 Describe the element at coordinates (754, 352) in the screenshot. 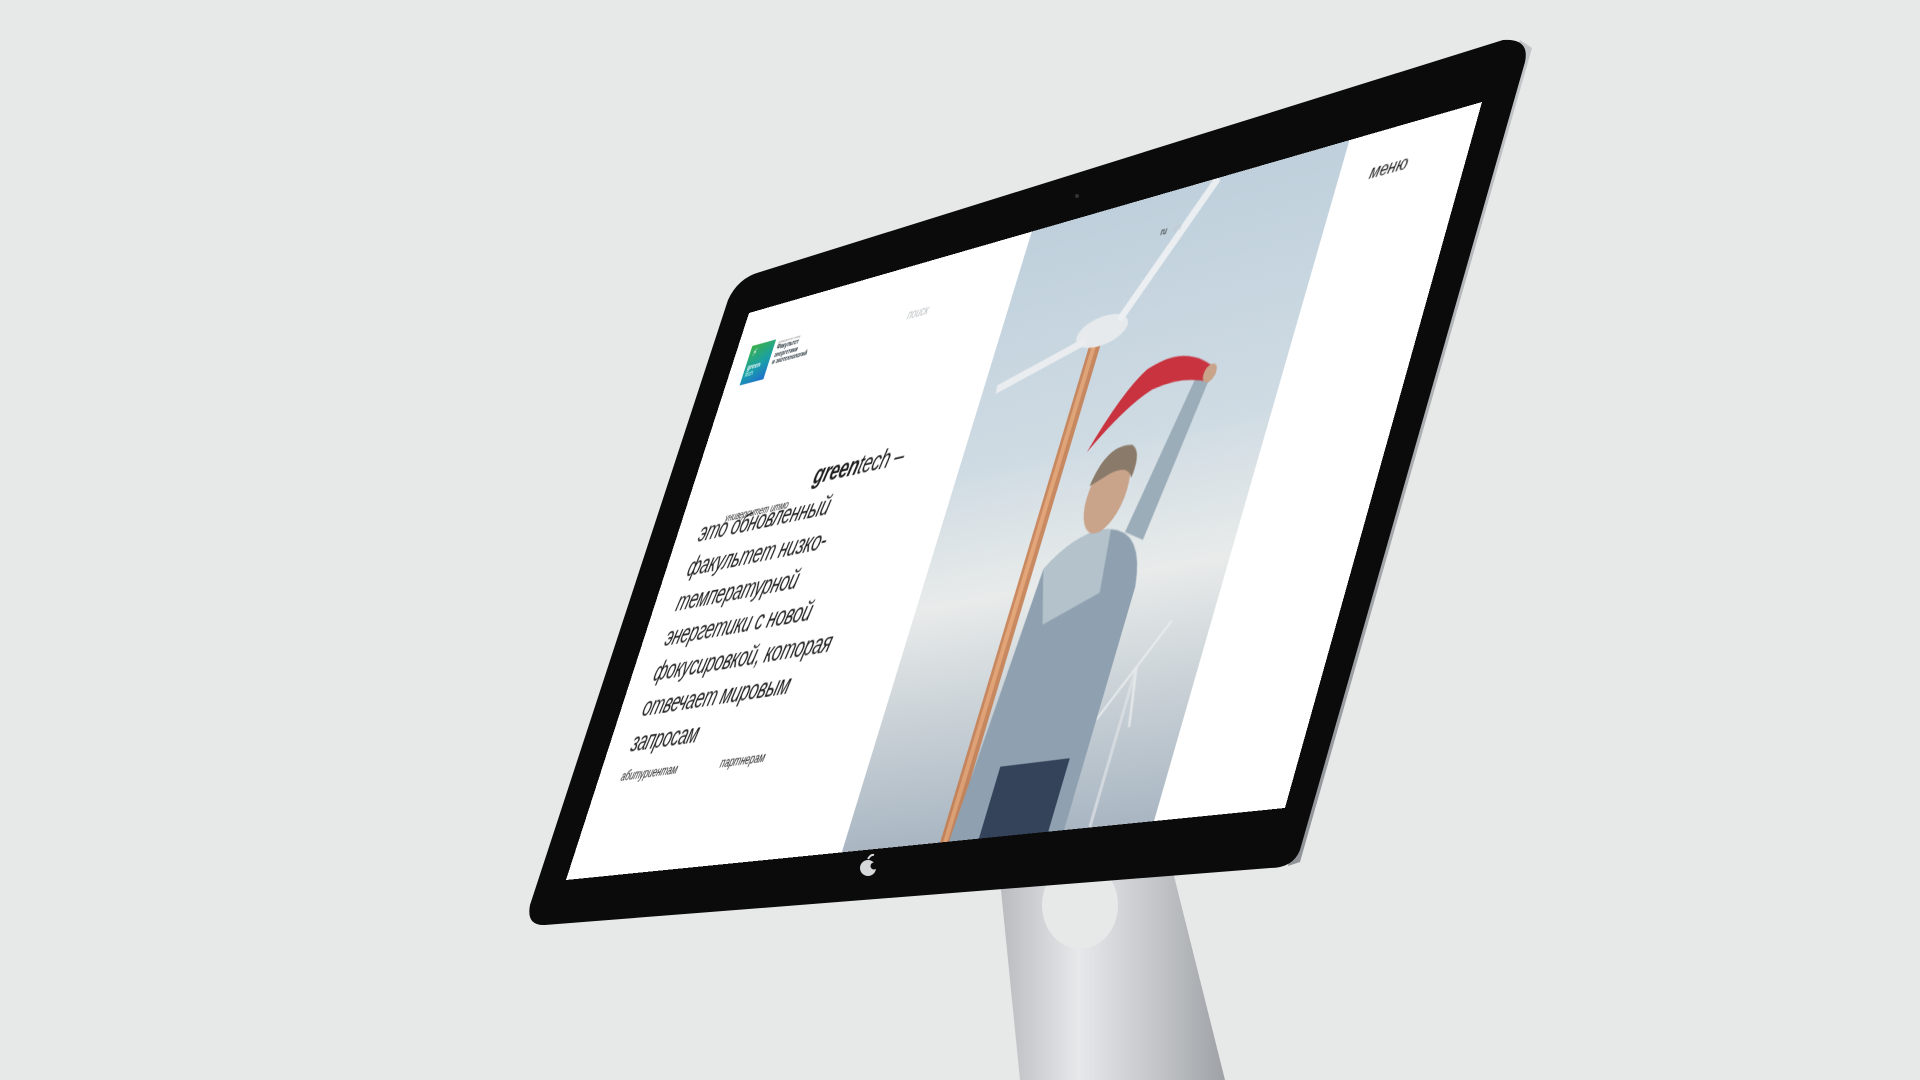

I see `bolt-icon: ⚡` at that location.